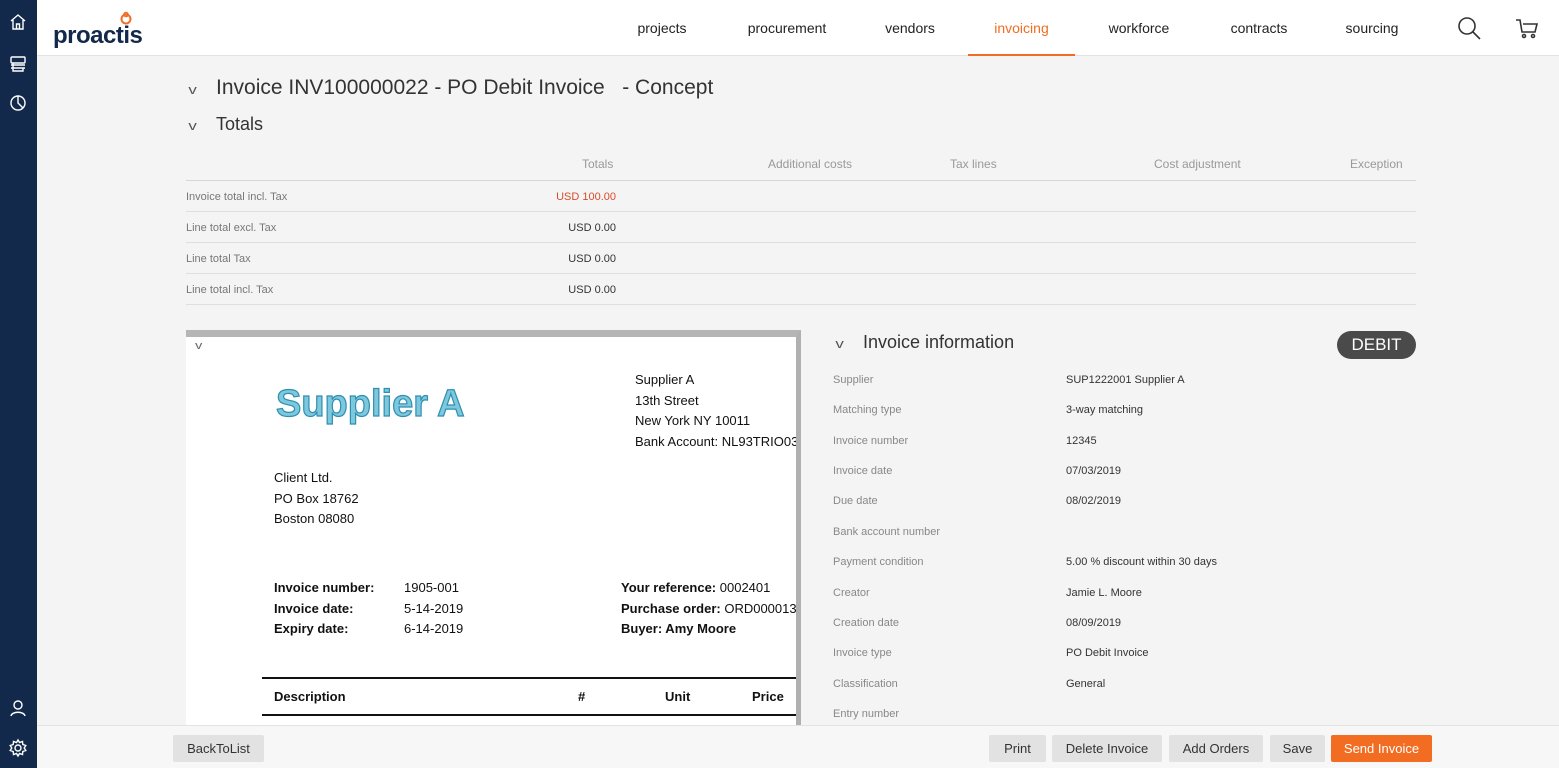 This screenshot has width=1559, height=768. I want to click on col-header-tax-lines: Tax lines, so click(973, 164).